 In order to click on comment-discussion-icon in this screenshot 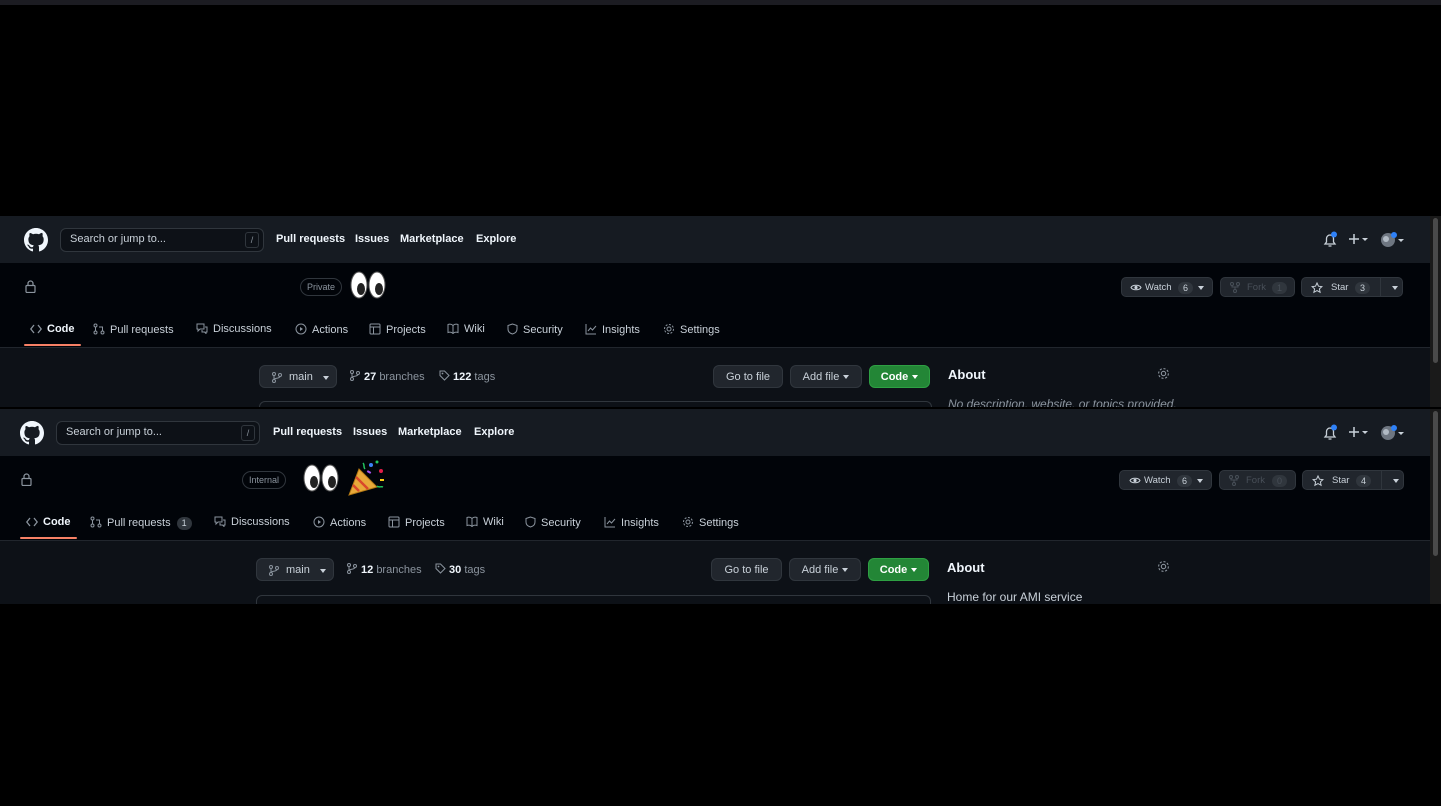, I will do `click(202, 329)`.